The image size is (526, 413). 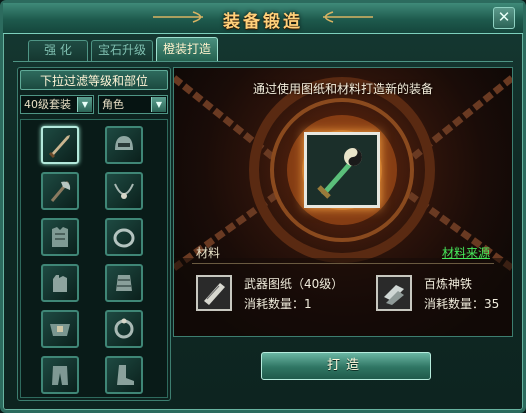 I want to click on blueprint-scroll-icon, so click(x=214, y=293).